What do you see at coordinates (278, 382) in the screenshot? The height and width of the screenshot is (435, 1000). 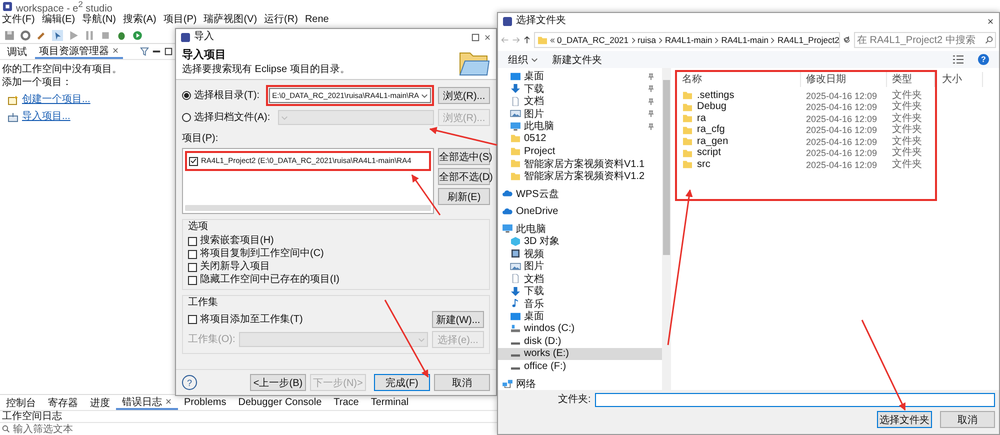 I see `dialog-button: <上一步(B)` at bounding box center [278, 382].